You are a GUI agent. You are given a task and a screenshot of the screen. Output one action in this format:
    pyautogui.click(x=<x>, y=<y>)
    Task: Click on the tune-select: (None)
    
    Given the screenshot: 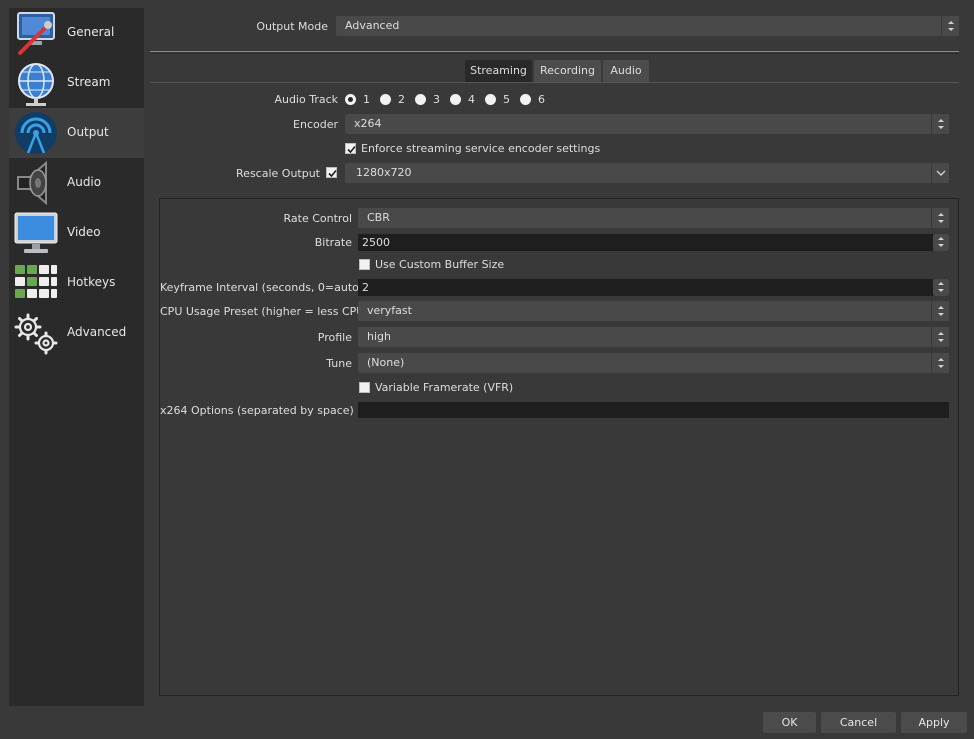 What is the action you would take?
    pyautogui.click(x=653, y=363)
    